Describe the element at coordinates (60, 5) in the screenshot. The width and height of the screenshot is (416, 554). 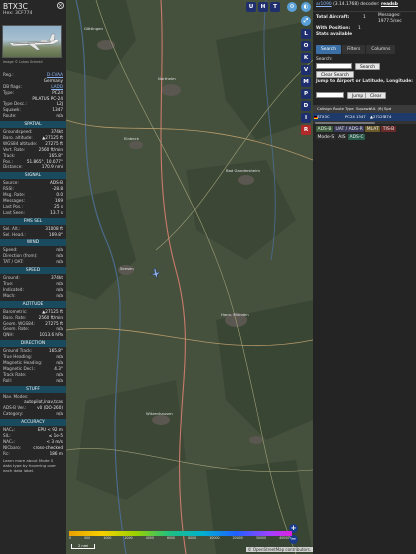
I see `close-icon: ×` at that location.